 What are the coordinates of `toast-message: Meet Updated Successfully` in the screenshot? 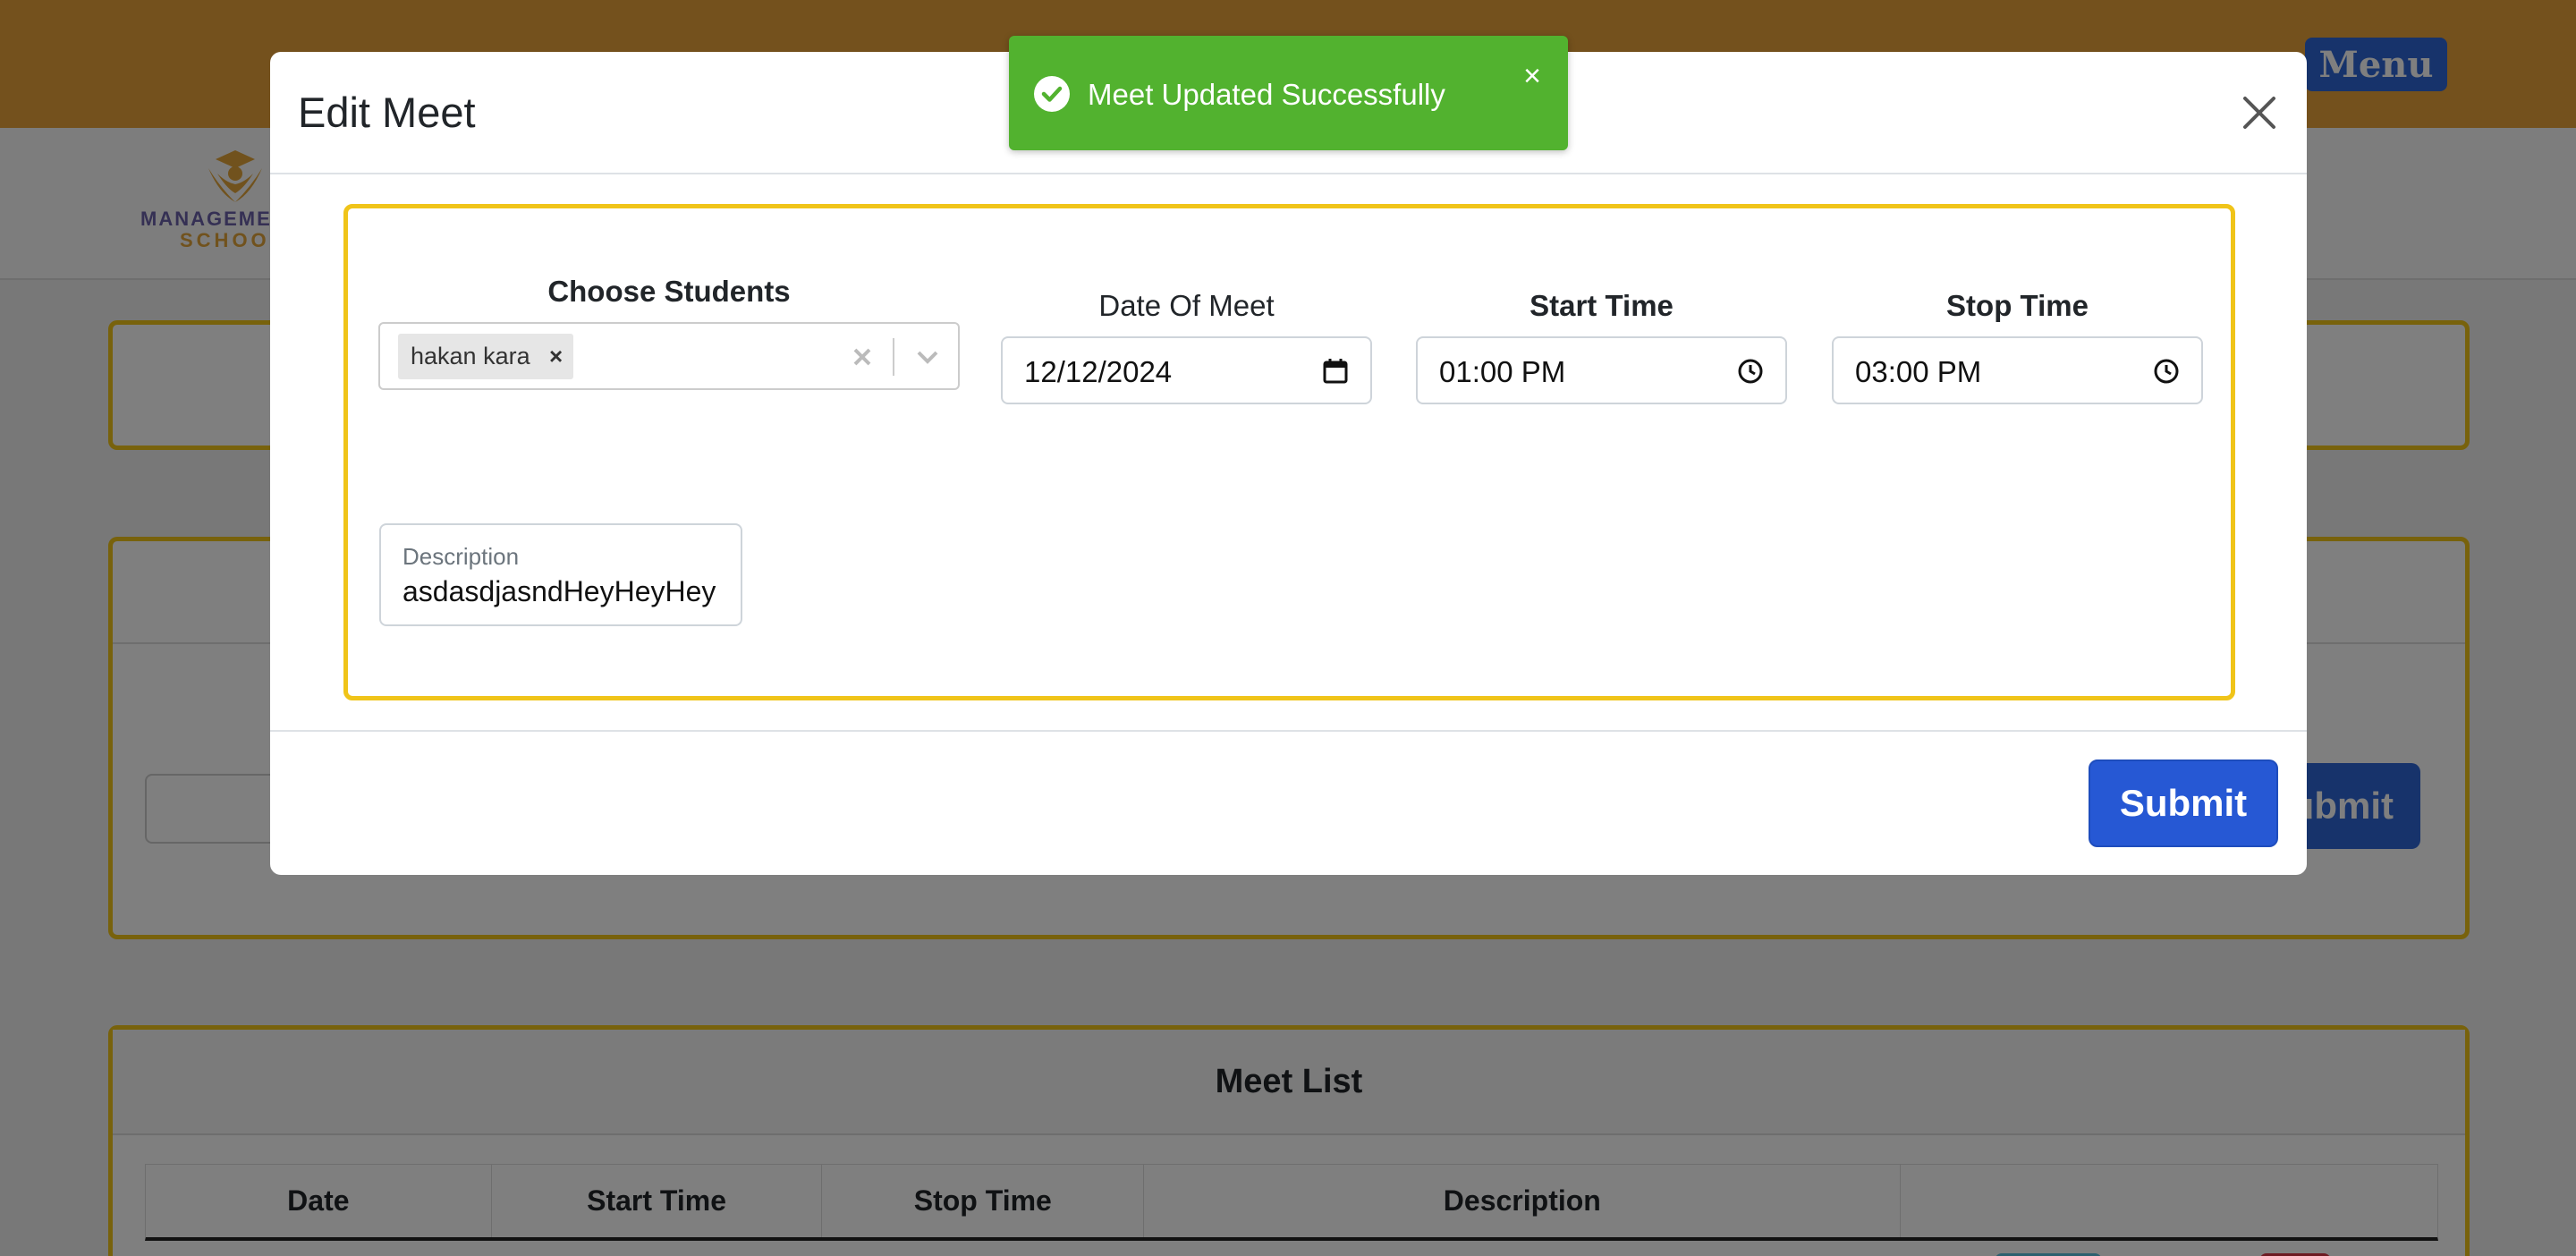 It's located at (1266, 94).